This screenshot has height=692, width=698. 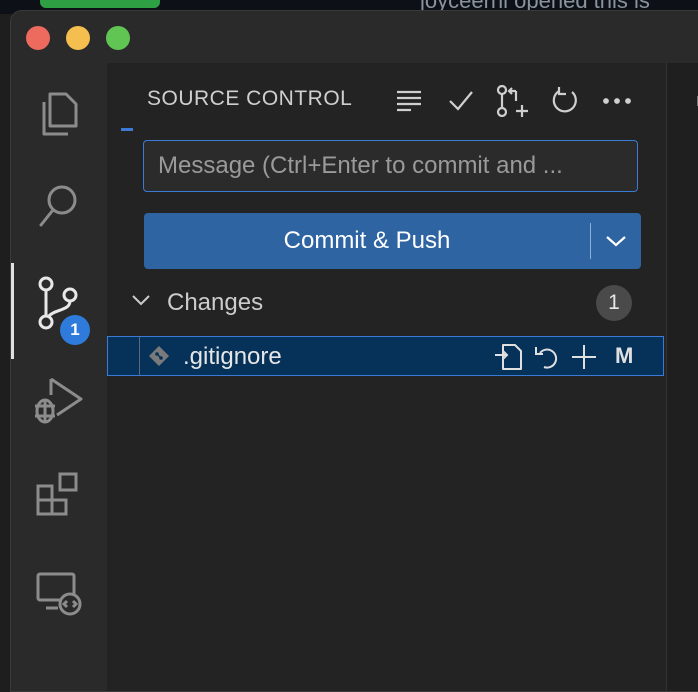 I want to click on activity-bar: 1, so click(x=59, y=377).